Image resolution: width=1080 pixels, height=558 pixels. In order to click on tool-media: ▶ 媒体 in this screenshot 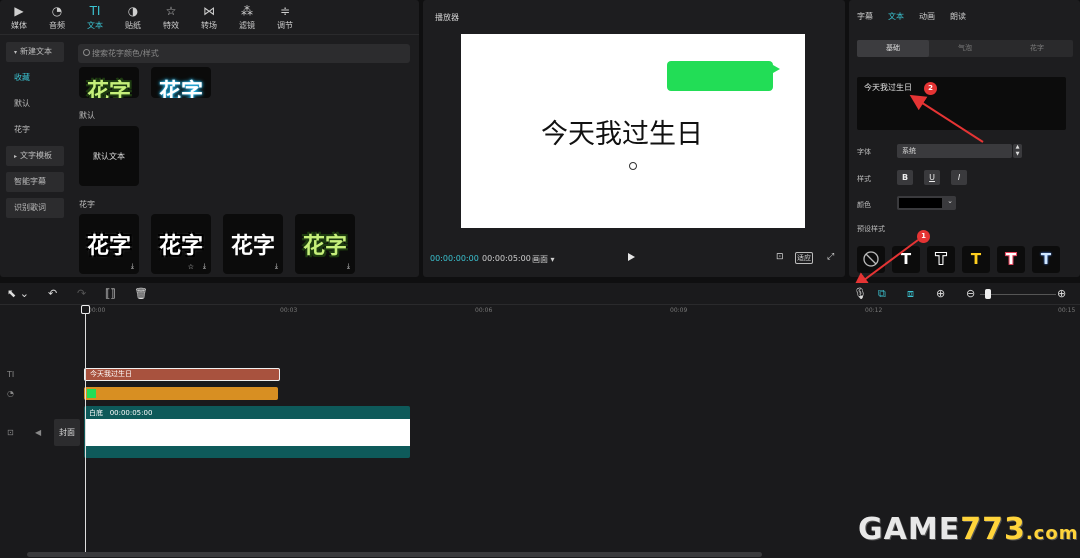, I will do `click(19, 17)`.